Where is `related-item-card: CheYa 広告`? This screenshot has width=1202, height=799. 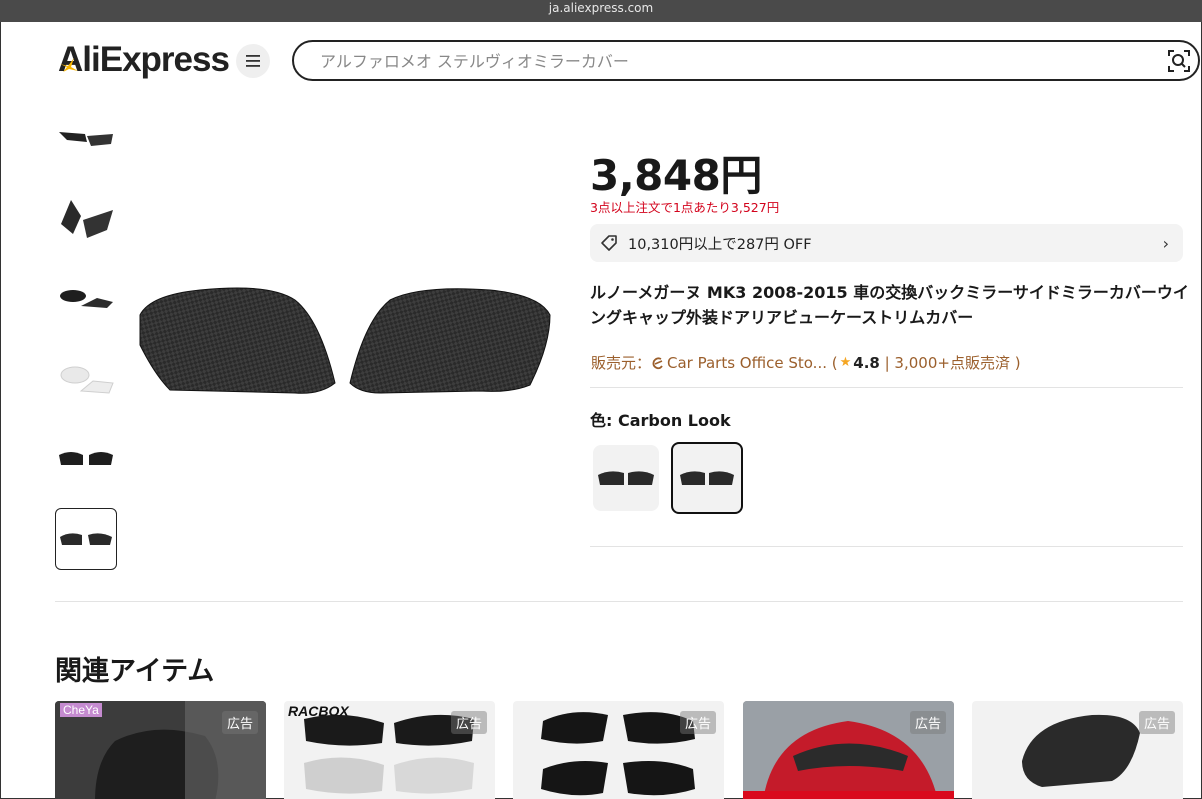 related-item-card: CheYa 広告 is located at coordinates (160, 750).